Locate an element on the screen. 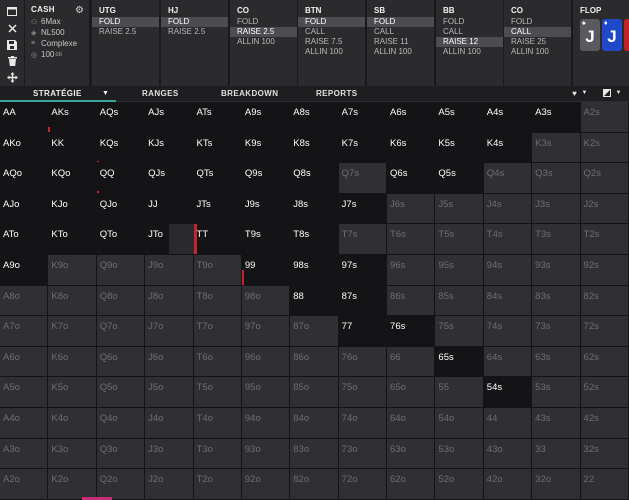  hand-cell: 95o is located at coordinates (266, 392).